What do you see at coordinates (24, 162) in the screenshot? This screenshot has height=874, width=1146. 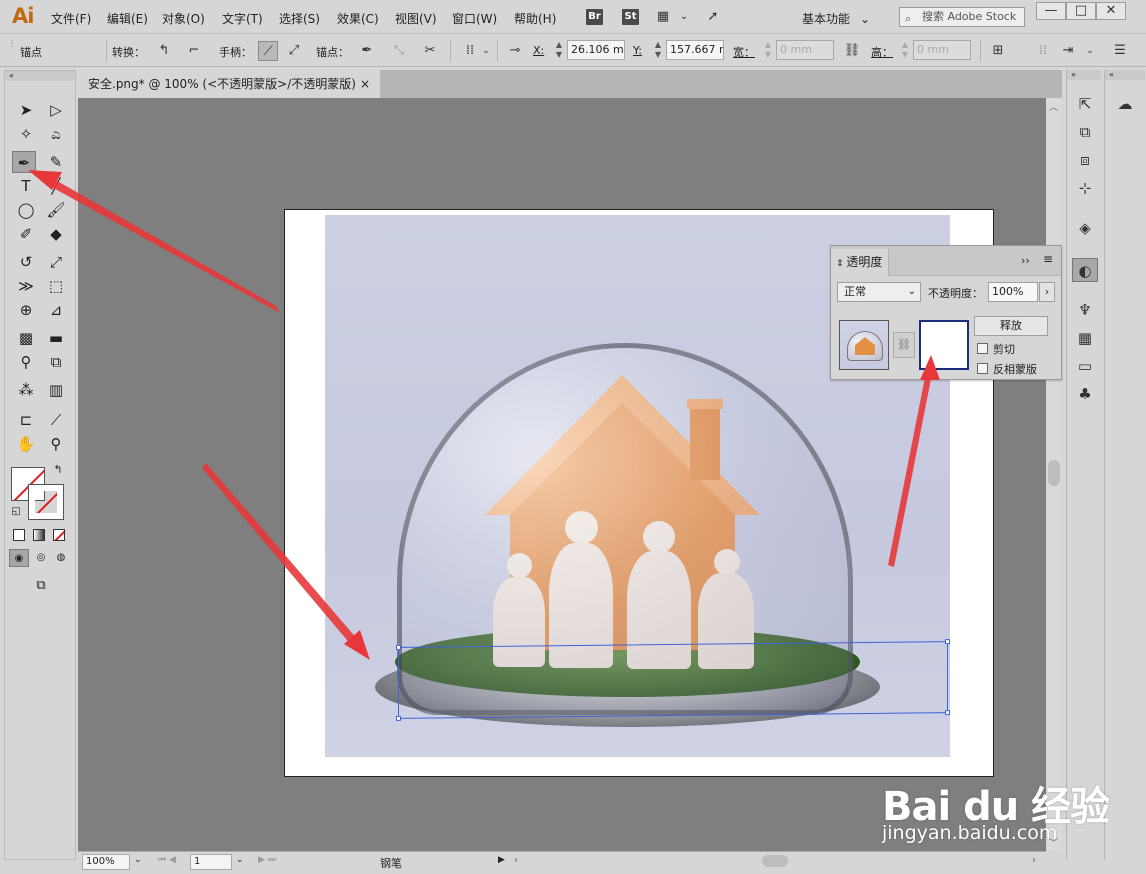 I see `pen-tool-icon: ✒` at bounding box center [24, 162].